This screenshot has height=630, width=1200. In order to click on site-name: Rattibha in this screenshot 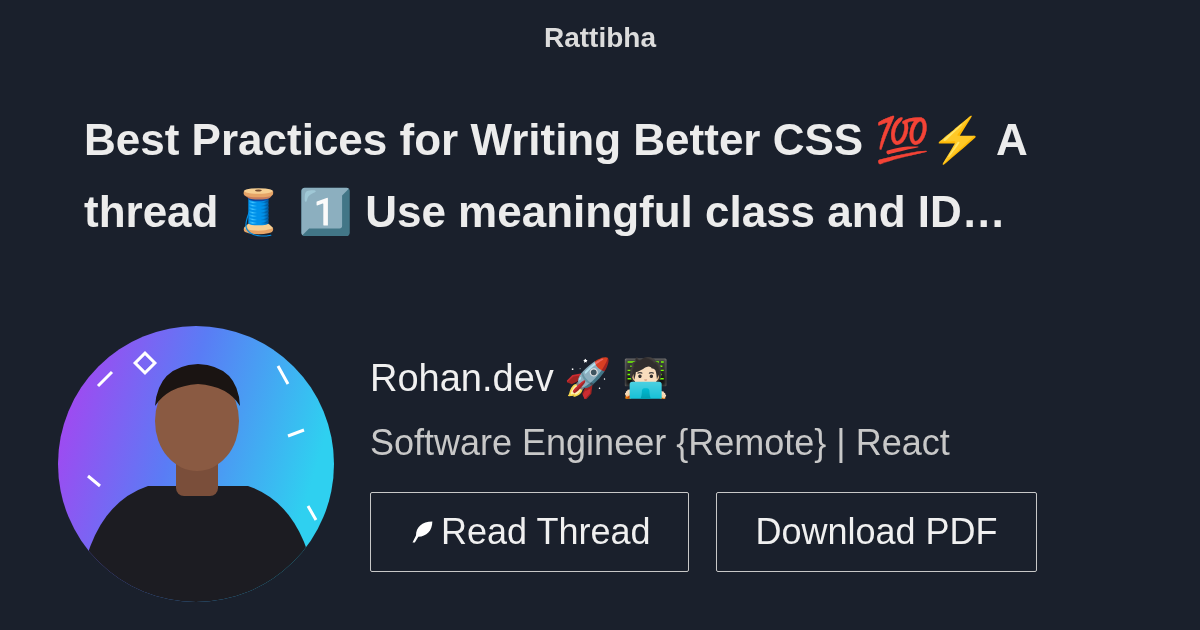, I will do `click(600, 38)`.